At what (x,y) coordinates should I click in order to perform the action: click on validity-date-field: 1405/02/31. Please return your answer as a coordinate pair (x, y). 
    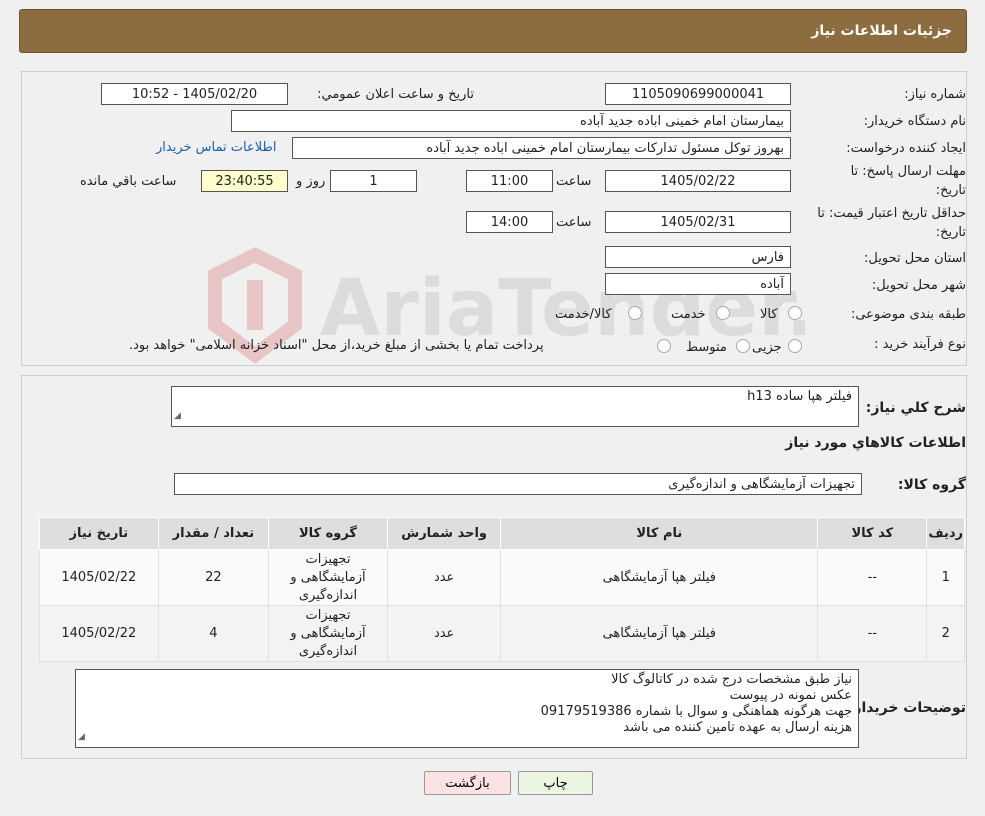
    Looking at the image, I should click on (698, 222).